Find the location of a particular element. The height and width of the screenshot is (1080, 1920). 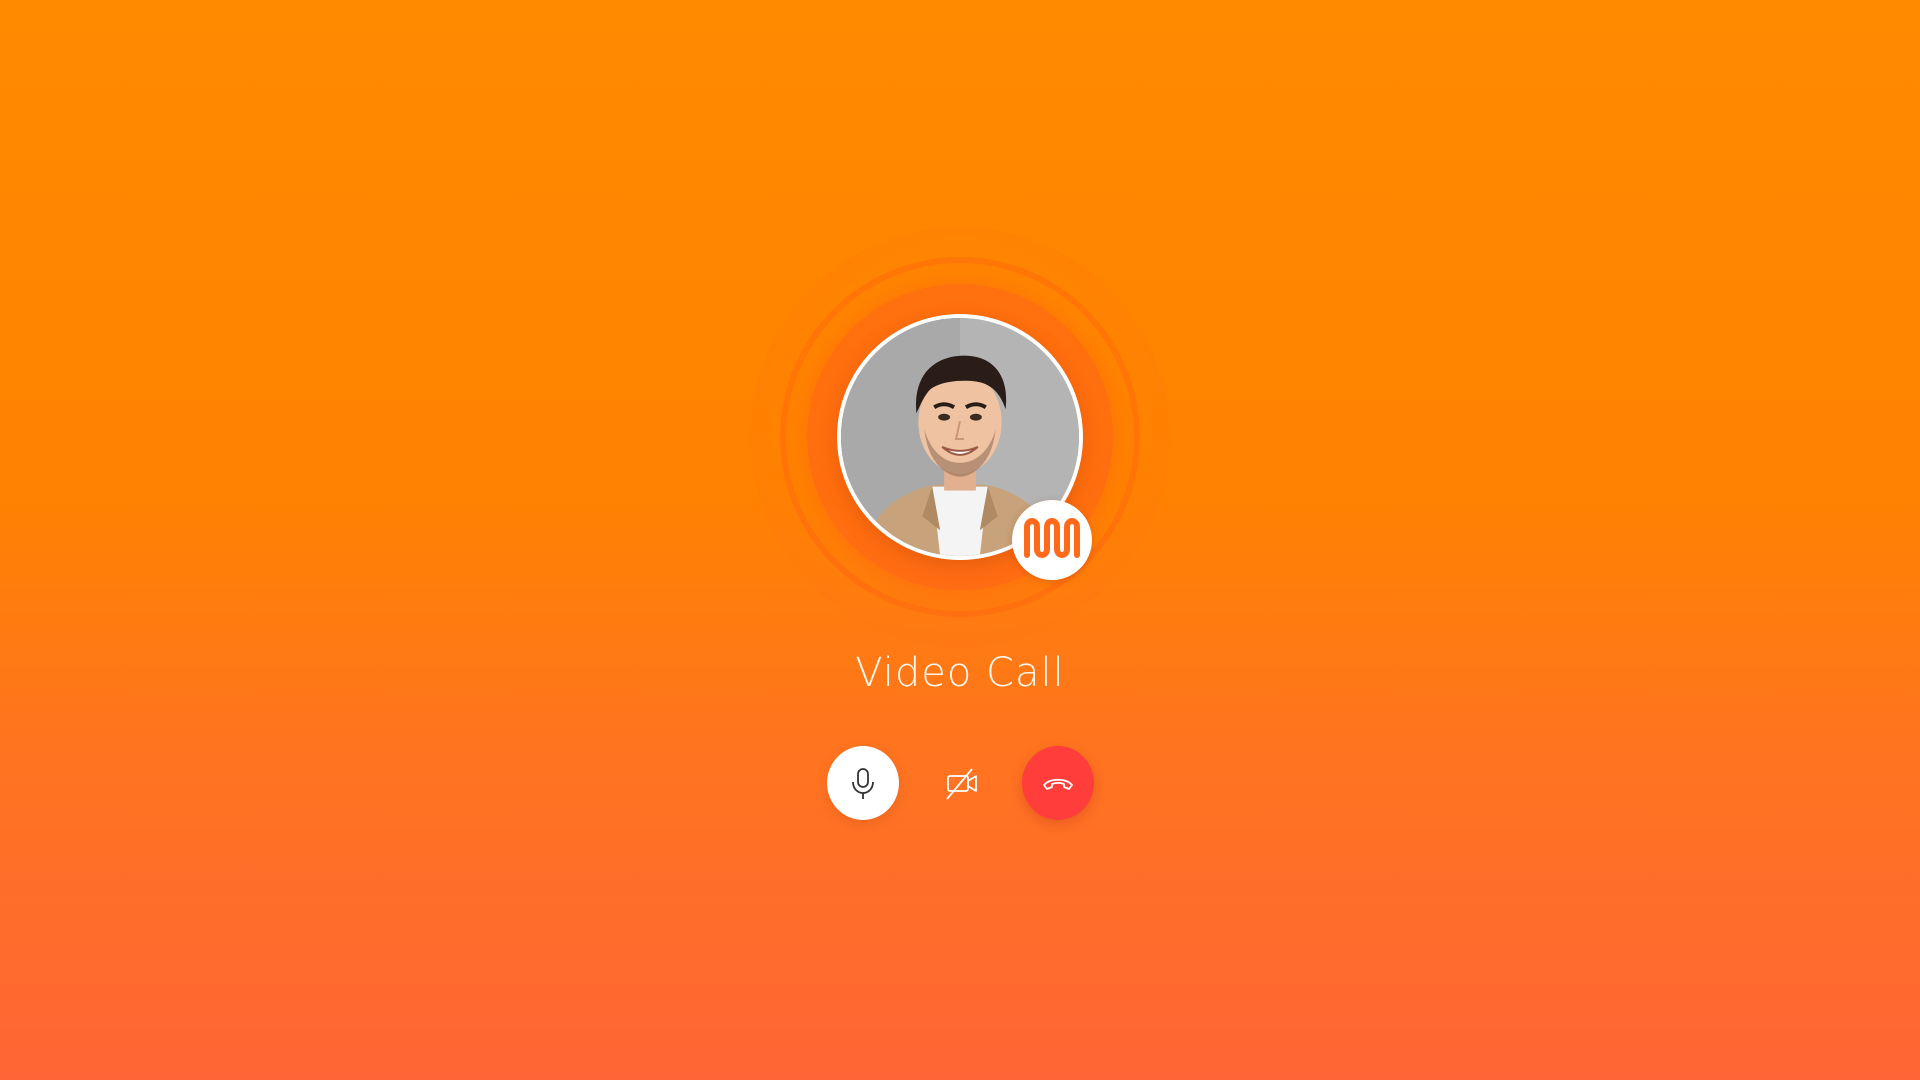

brand-logo-icon is located at coordinates (1052, 538).